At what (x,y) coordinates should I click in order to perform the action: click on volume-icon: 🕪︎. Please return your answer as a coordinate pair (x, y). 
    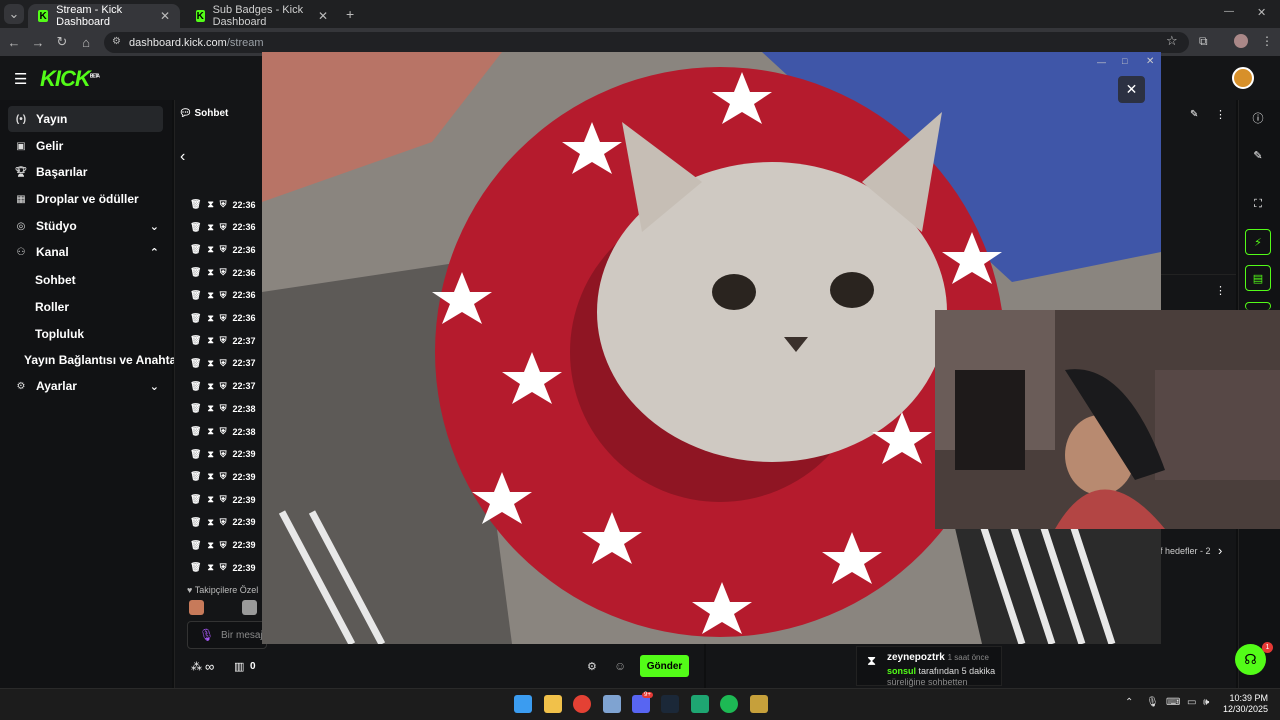
    Looking at the image, I should click on (1206, 702).